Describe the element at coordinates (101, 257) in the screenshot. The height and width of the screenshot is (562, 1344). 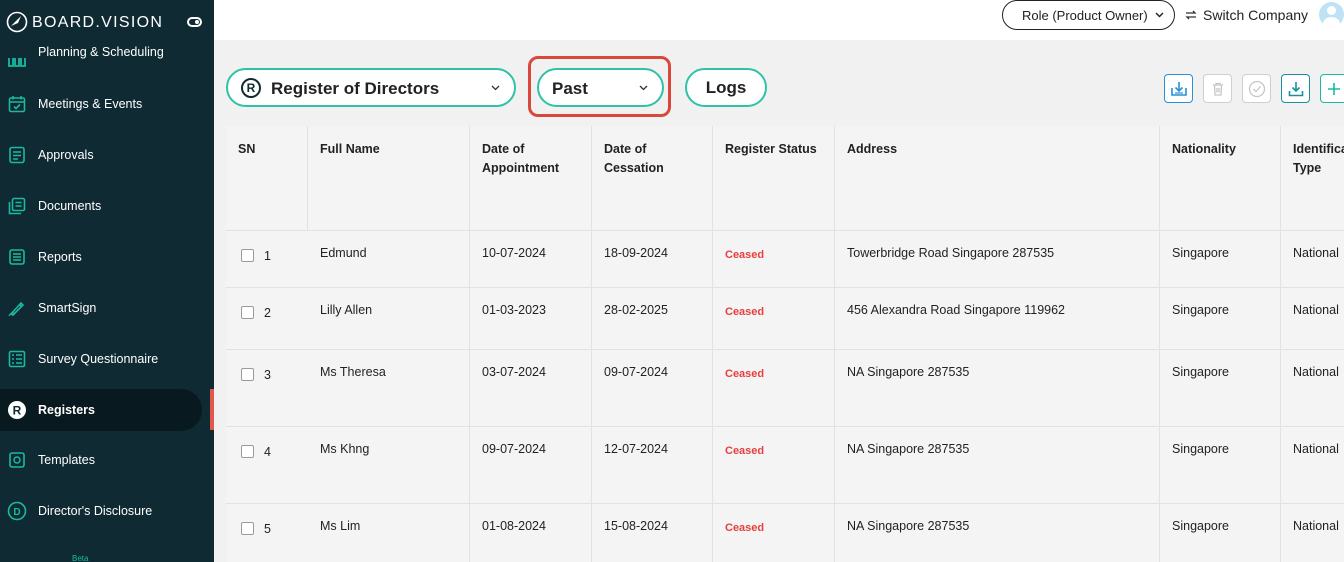
I see `sidebar-item-reports: Reports` at that location.